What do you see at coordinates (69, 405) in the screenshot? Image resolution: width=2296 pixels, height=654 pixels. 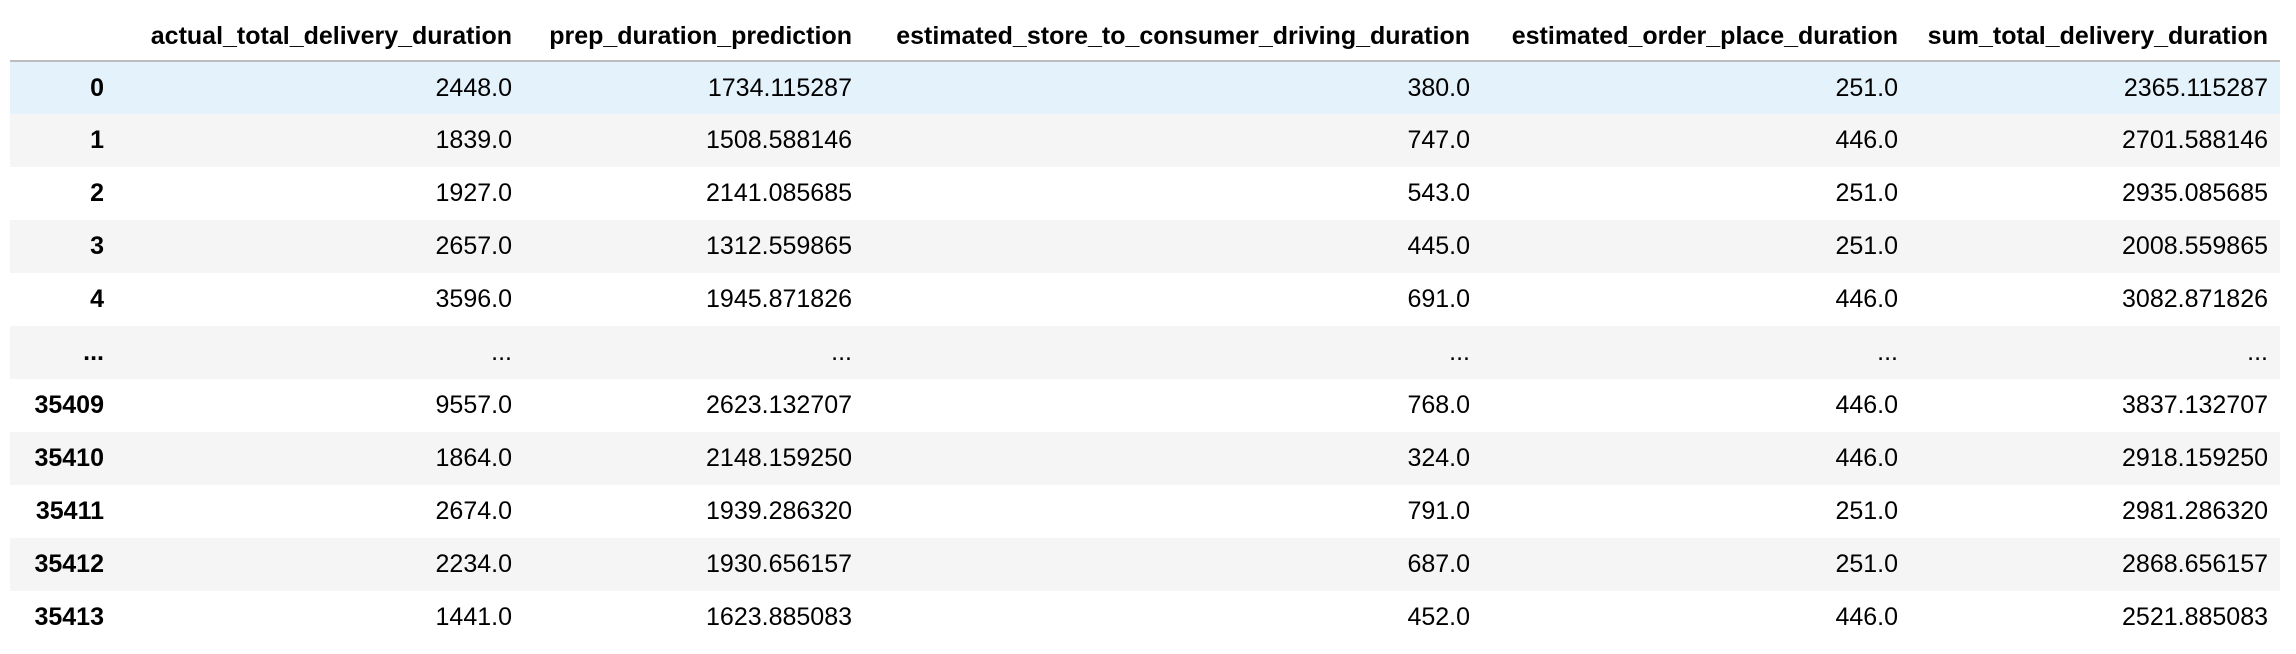 I see `row-index: 35409` at bounding box center [69, 405].